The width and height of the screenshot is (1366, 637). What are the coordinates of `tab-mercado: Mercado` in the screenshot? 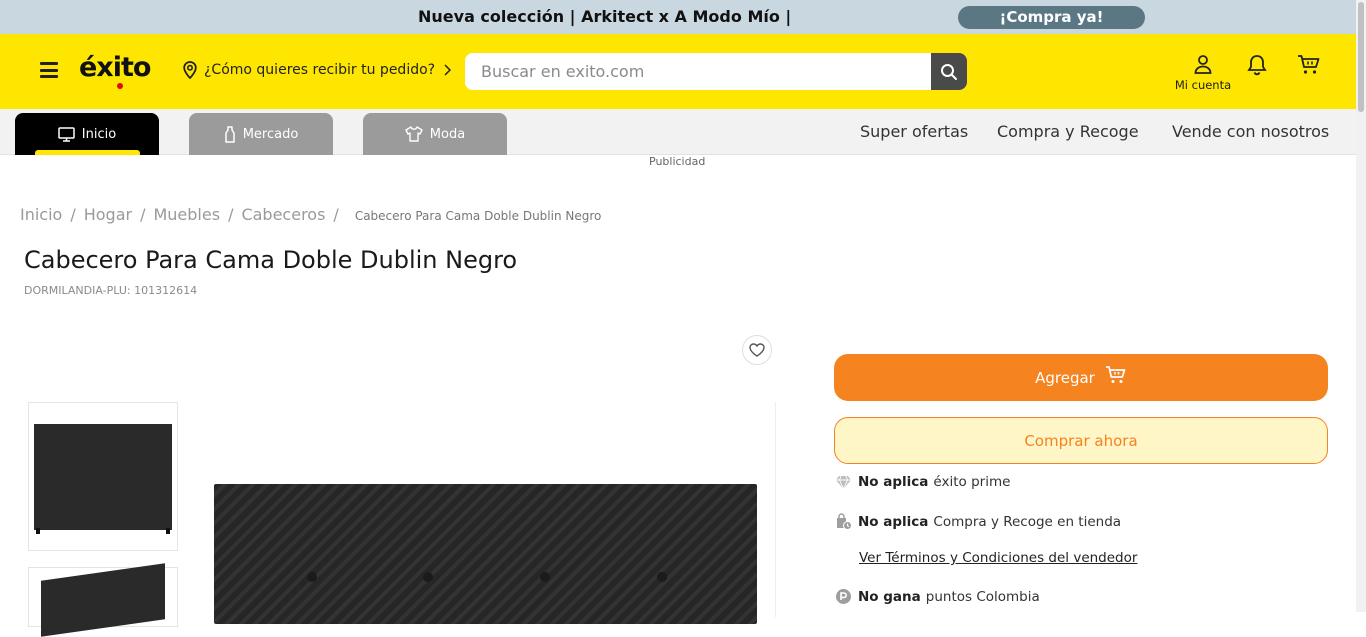 It's located at (261, 134).